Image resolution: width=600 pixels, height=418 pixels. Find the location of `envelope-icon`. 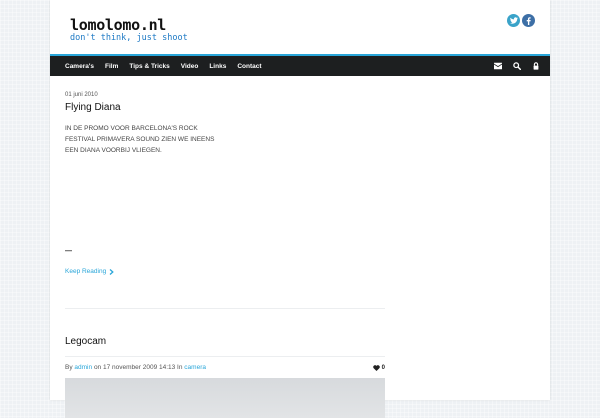

envelope-icon is located at coordinates (498, 66).